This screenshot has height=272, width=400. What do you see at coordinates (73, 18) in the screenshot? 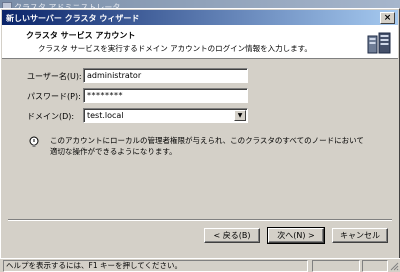
I see `dialog-title: 新しいサーバー クラスタ ウィザード` at bounding box center [73, 18].